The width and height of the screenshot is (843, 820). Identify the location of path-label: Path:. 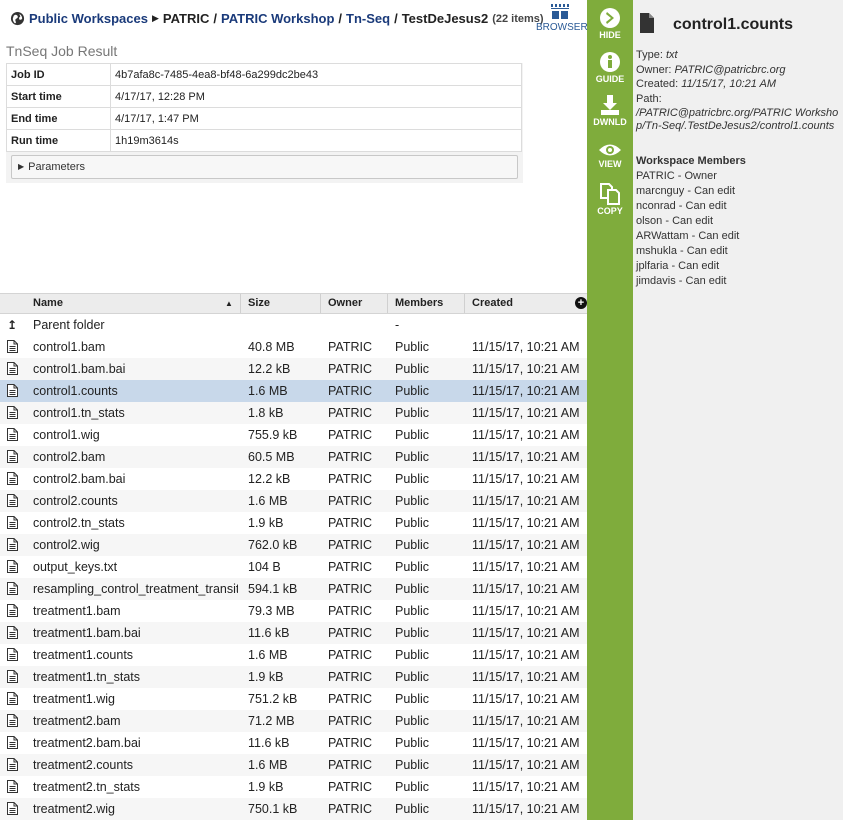
(649, 98).